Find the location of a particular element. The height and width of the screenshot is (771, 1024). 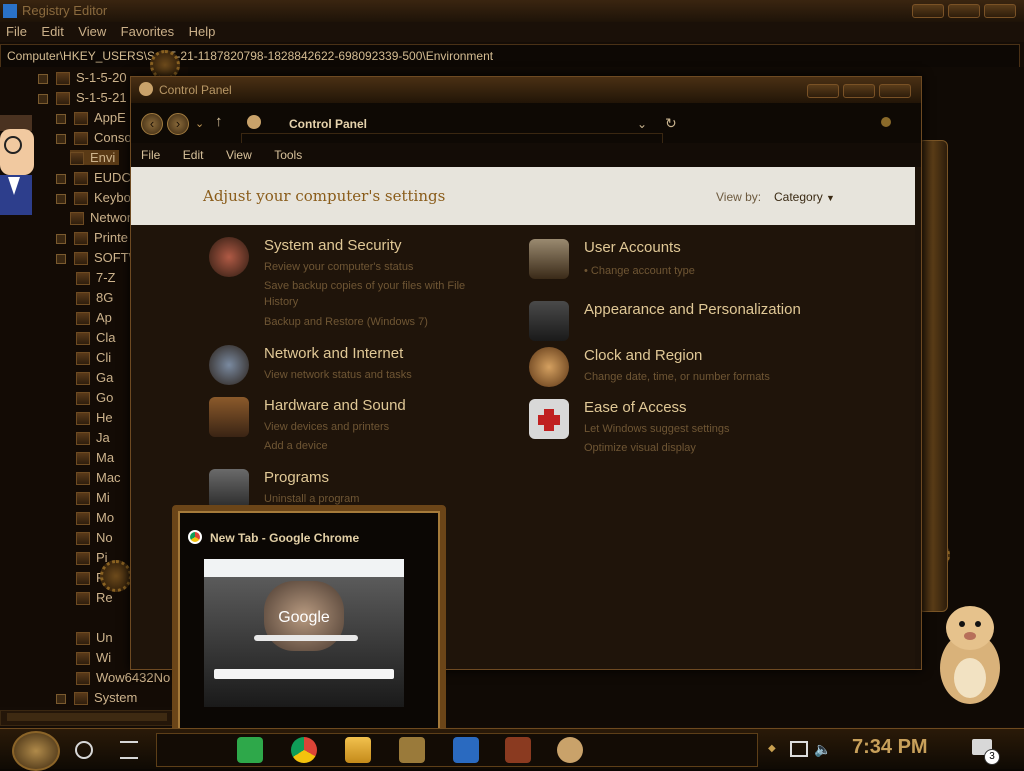

network-icon is located at coordinates (799, 749).